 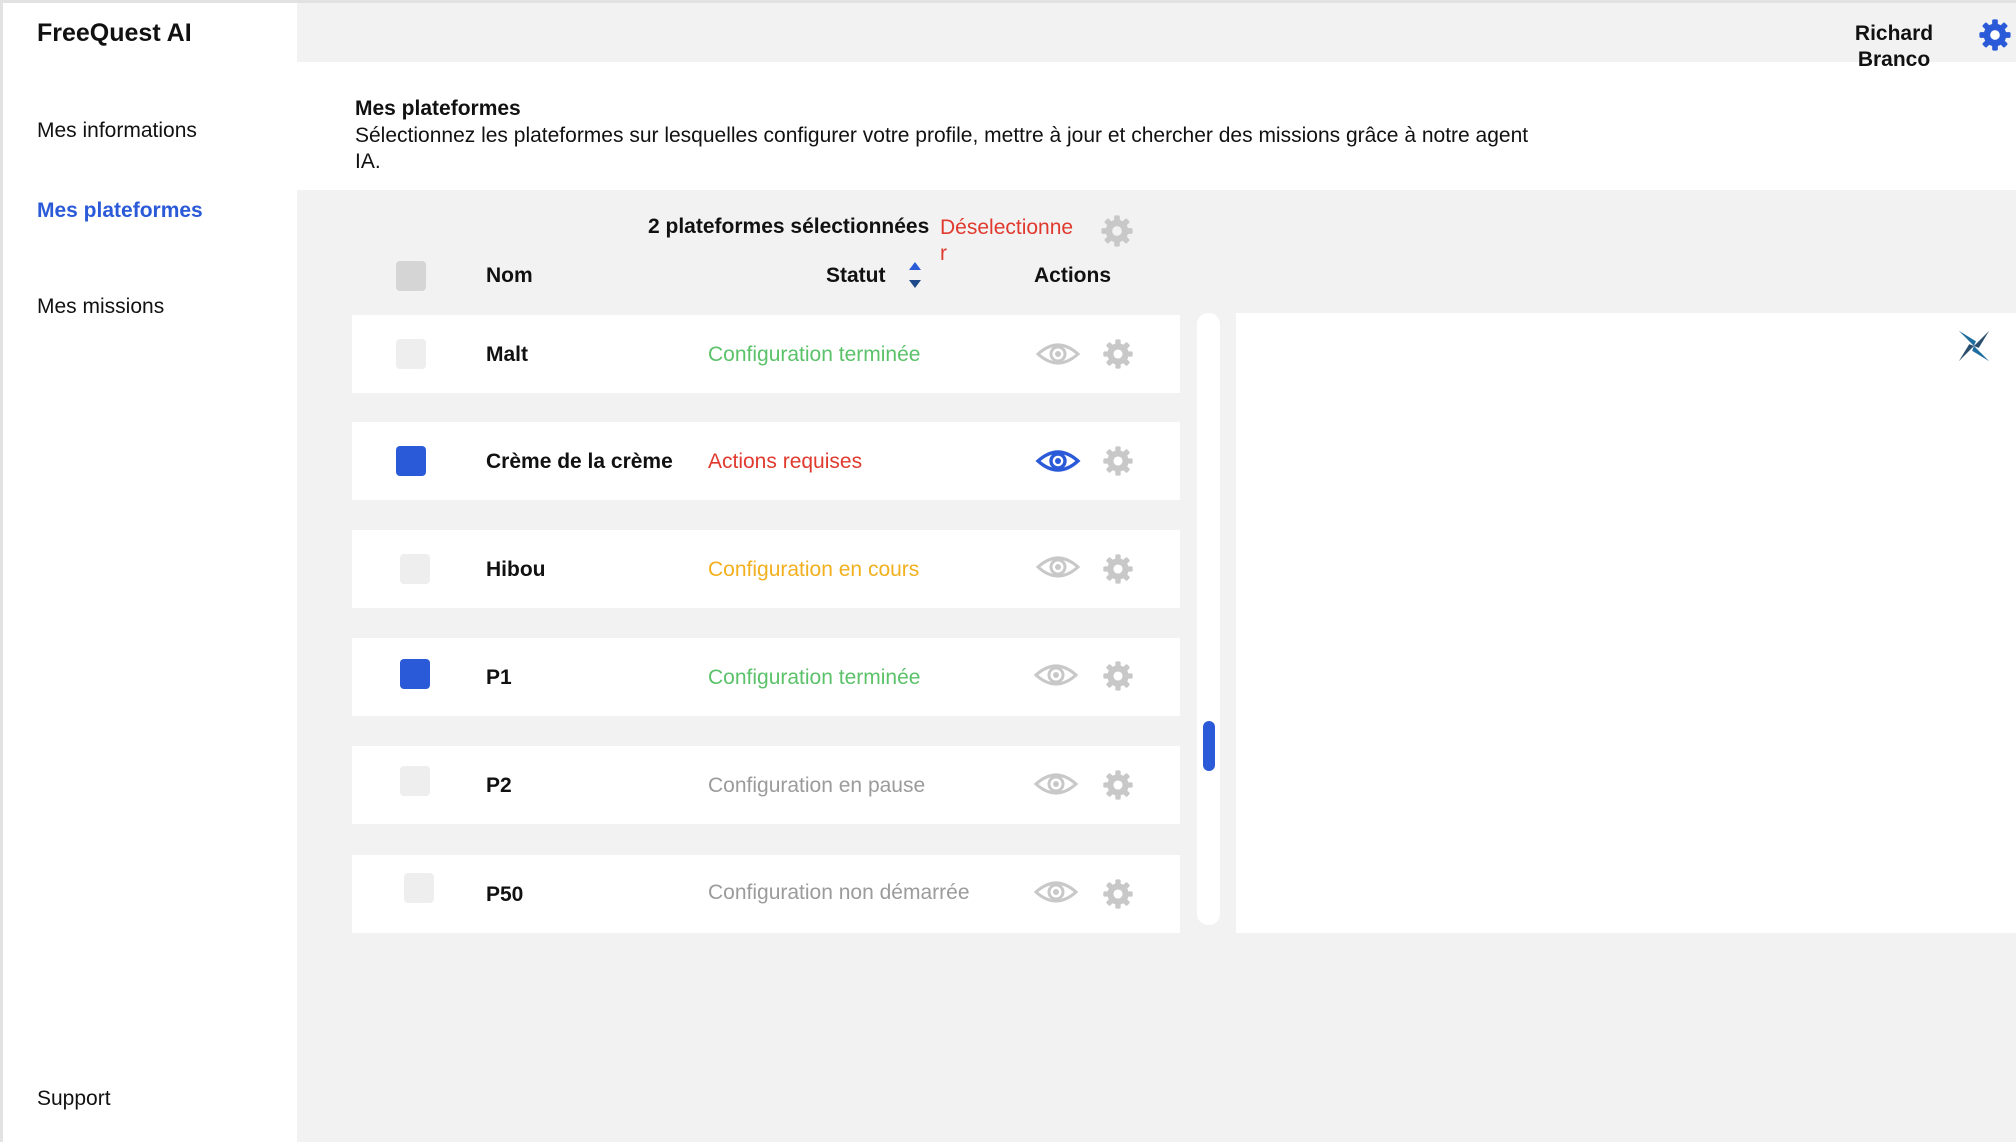 What do you see at coordinates (120, 211) in the screenshot?
I see `nav-item-mes-plateformes: Mes plateformes` at bounding box center [120, 211].